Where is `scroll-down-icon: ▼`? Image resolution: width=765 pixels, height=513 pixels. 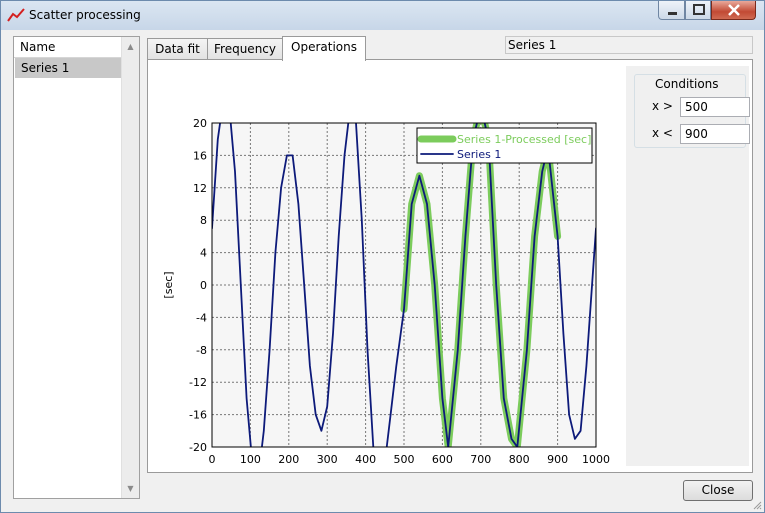 scroll-down-icon: ▼ is located at coordinates (130, 488).